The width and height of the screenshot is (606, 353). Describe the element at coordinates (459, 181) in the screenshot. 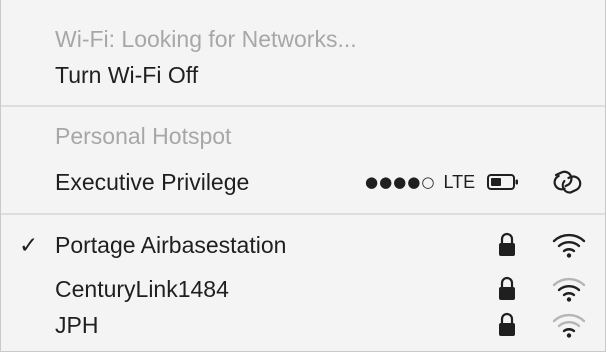

I see `network-type-label: LTE` at that location.